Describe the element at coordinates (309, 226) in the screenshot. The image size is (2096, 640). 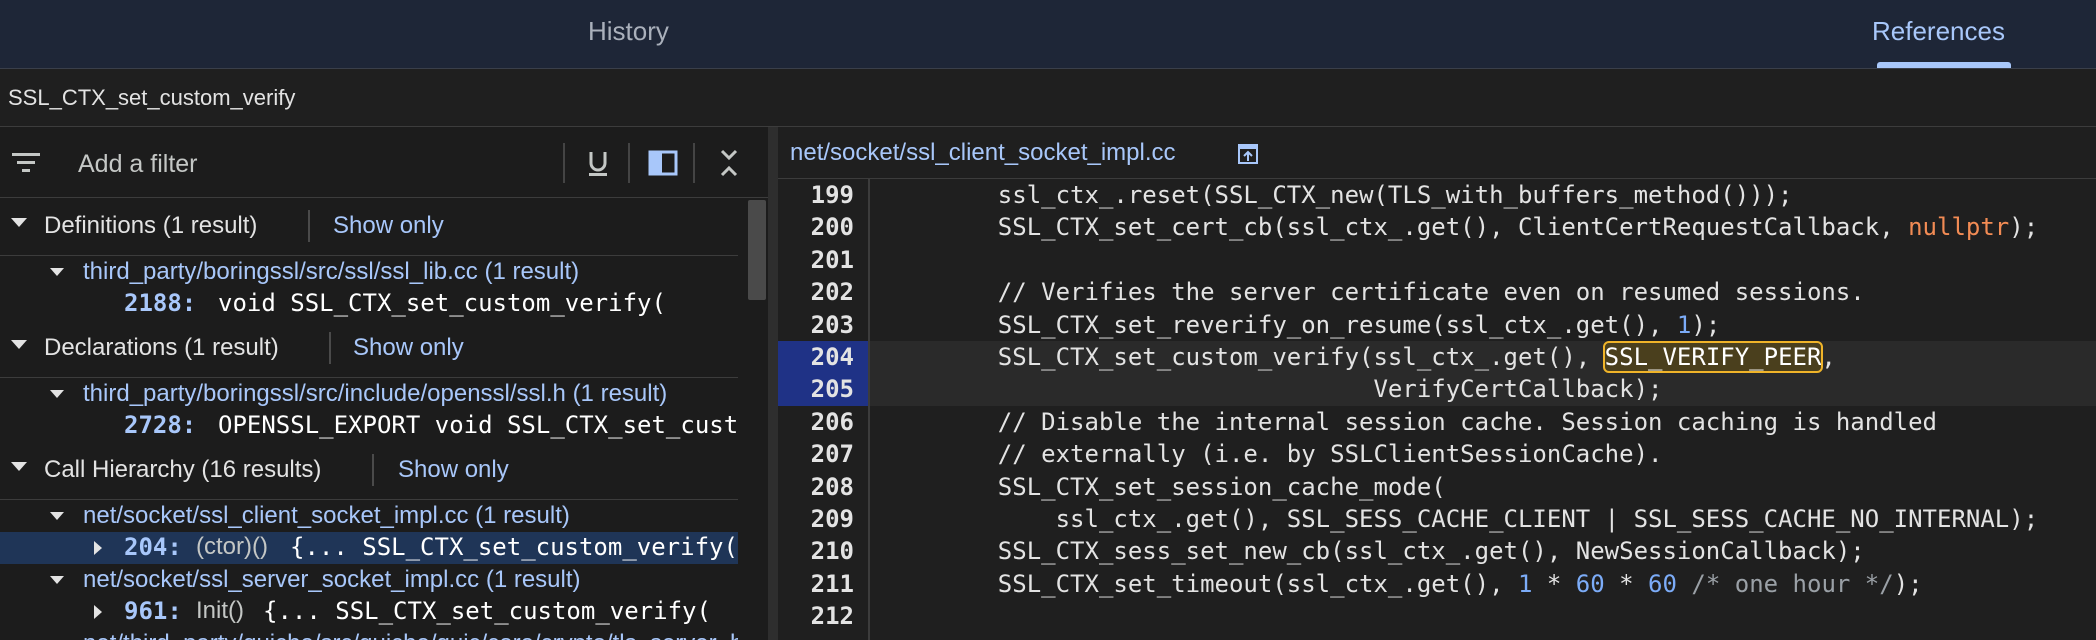
I see `divider` at that location.